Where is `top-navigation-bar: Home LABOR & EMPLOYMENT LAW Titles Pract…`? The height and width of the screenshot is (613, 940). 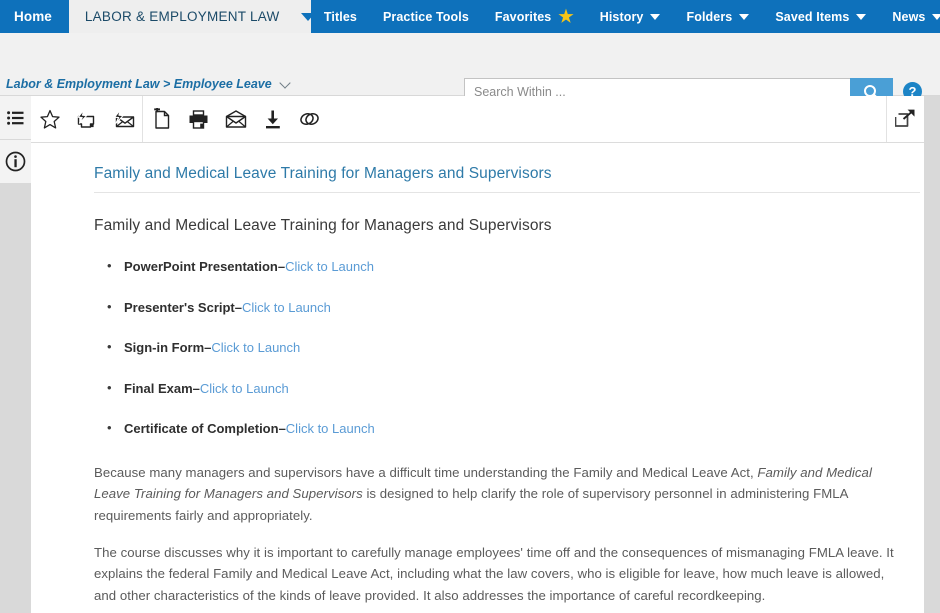 top-navigation-bar: Home LABOR & EMPLOYMENT LAW Titles Pract… is located at coordinates (470, 16).